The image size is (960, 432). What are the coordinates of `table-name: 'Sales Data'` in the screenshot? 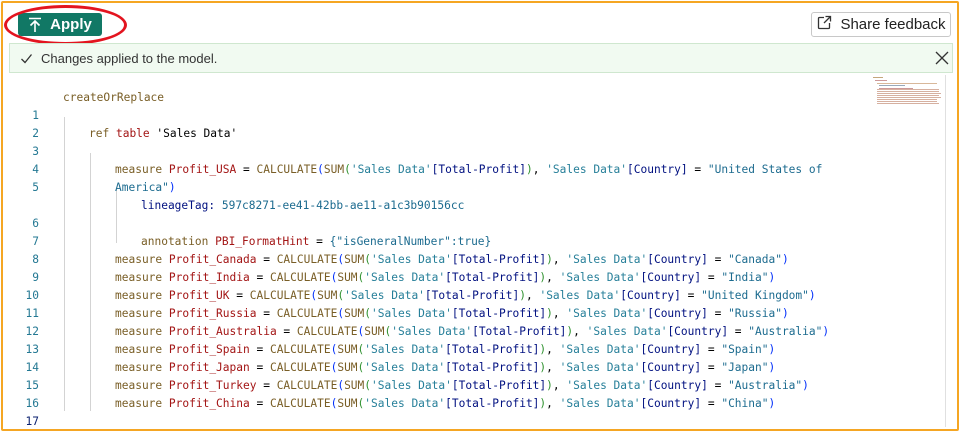 It's located at (197, 133).